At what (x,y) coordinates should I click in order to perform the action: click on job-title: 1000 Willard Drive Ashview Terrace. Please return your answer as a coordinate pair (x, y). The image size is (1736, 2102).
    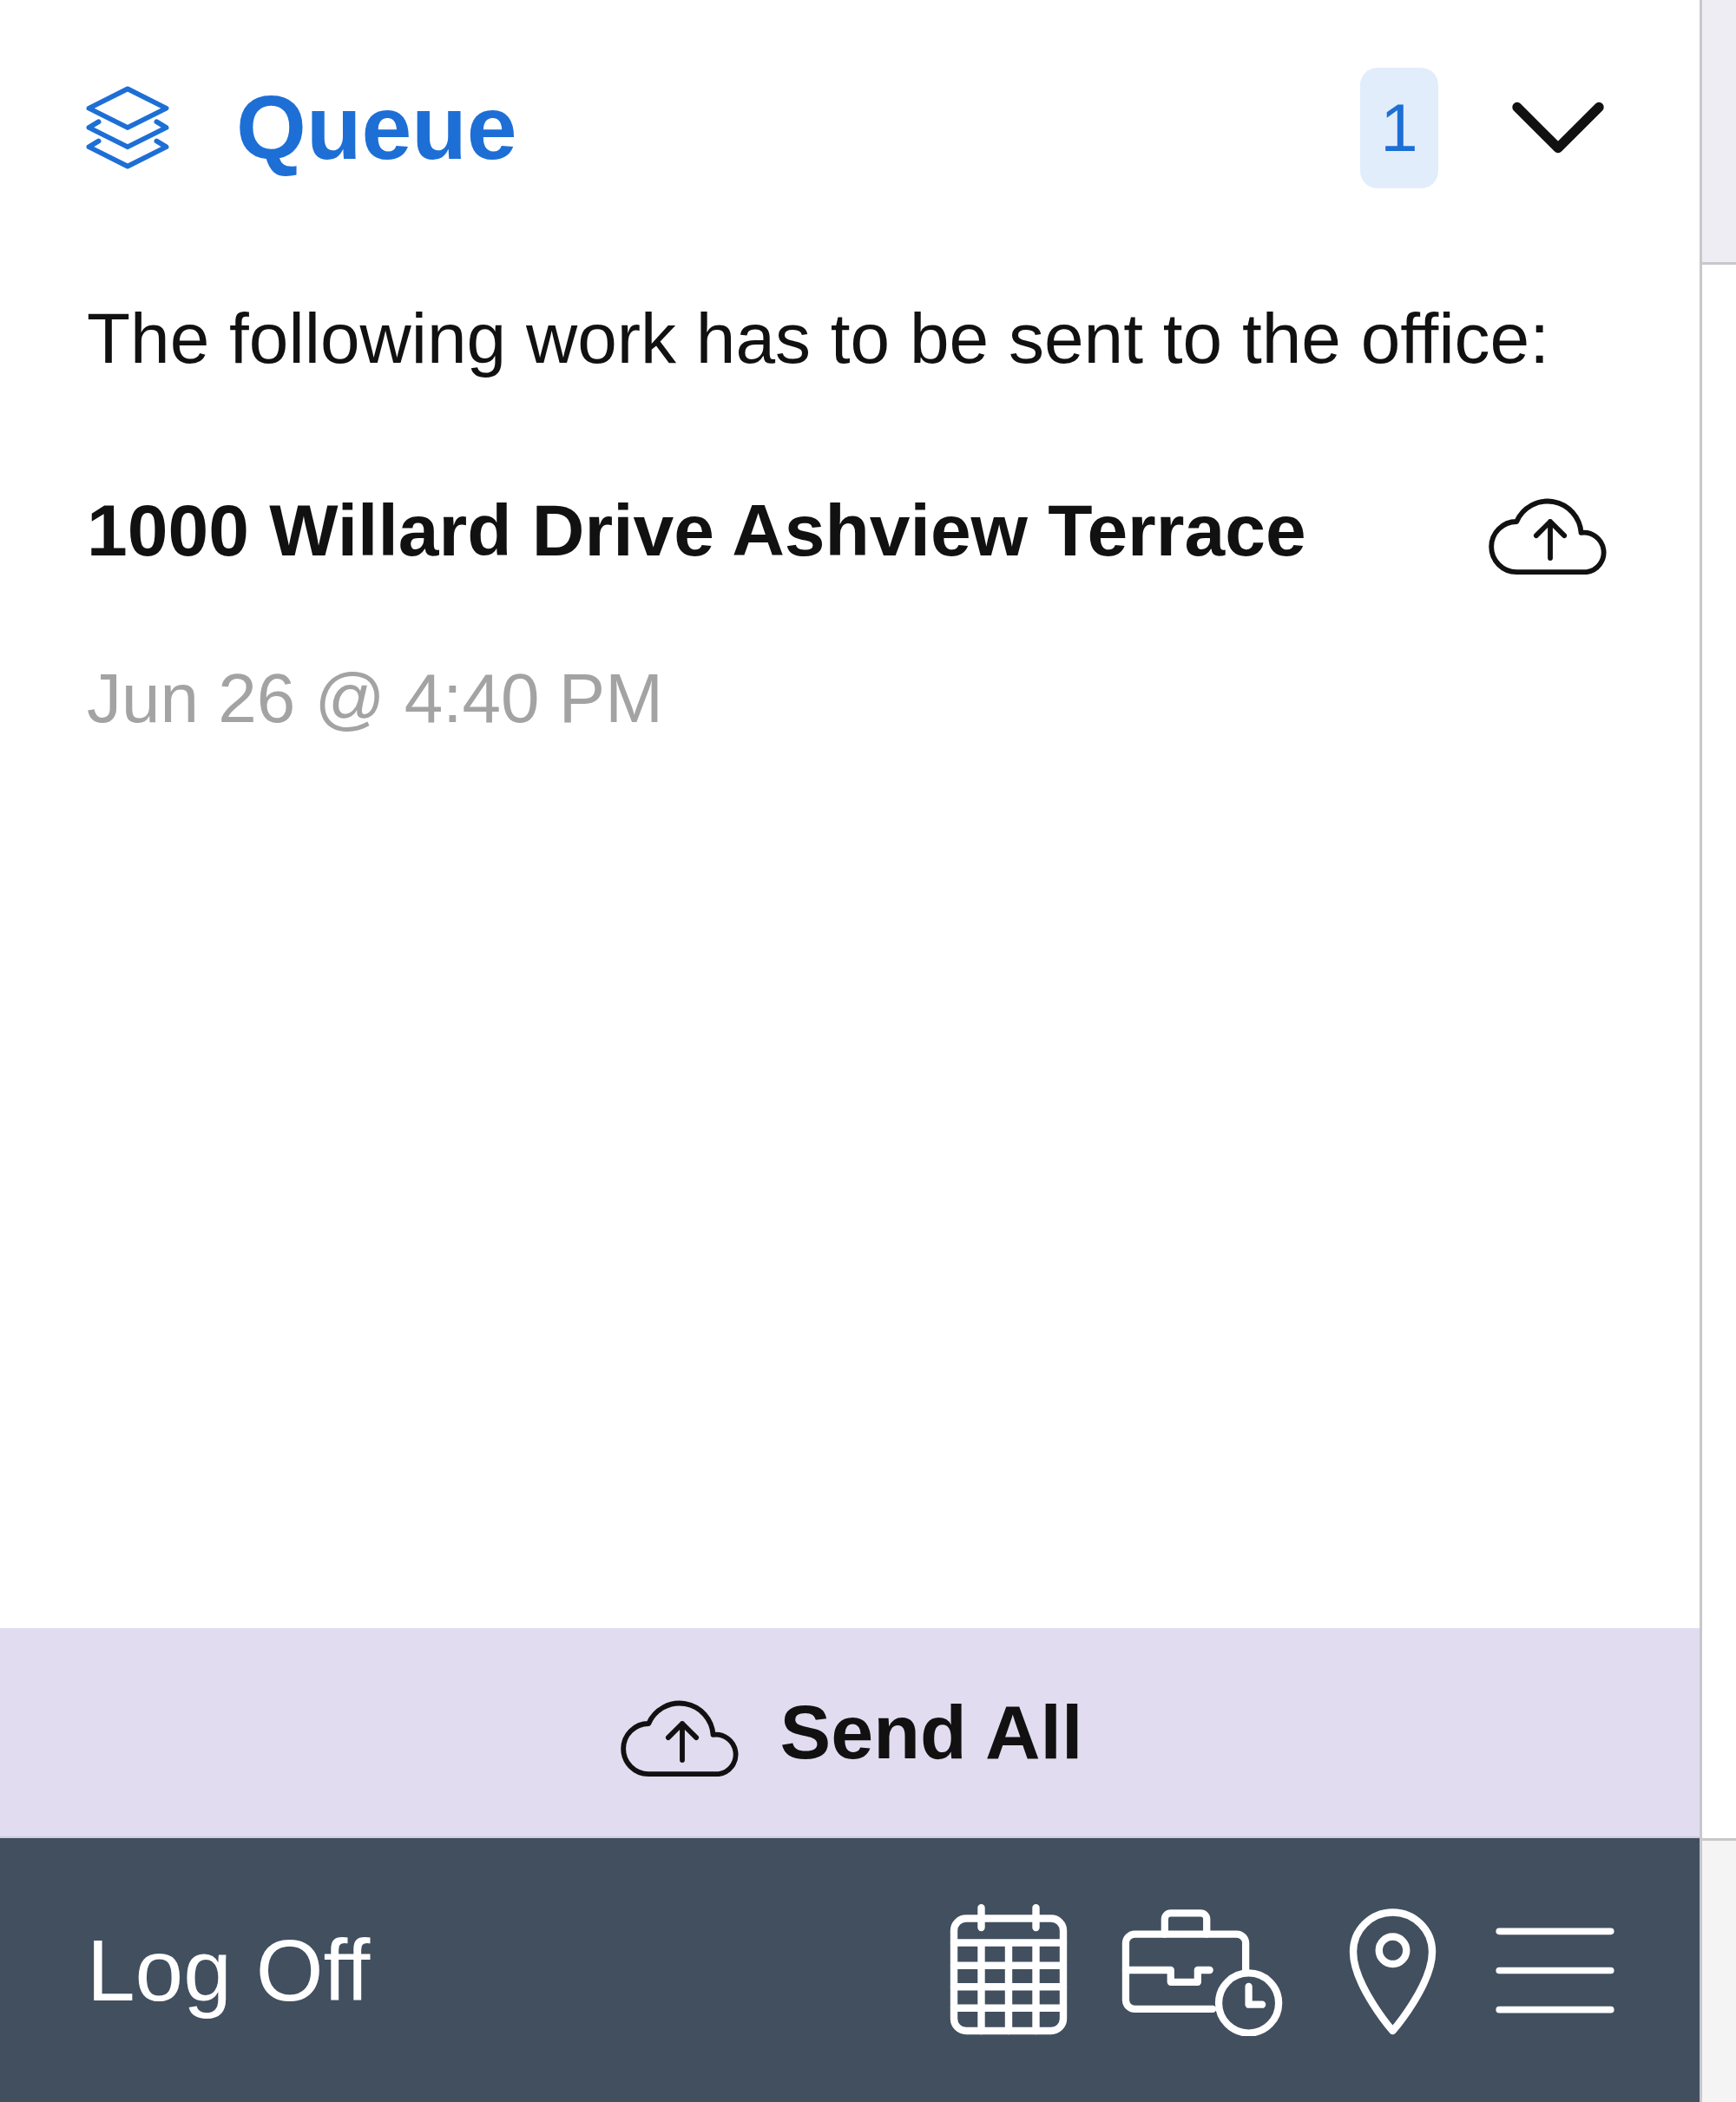
    Looking at the image, I should click on (696, 531).